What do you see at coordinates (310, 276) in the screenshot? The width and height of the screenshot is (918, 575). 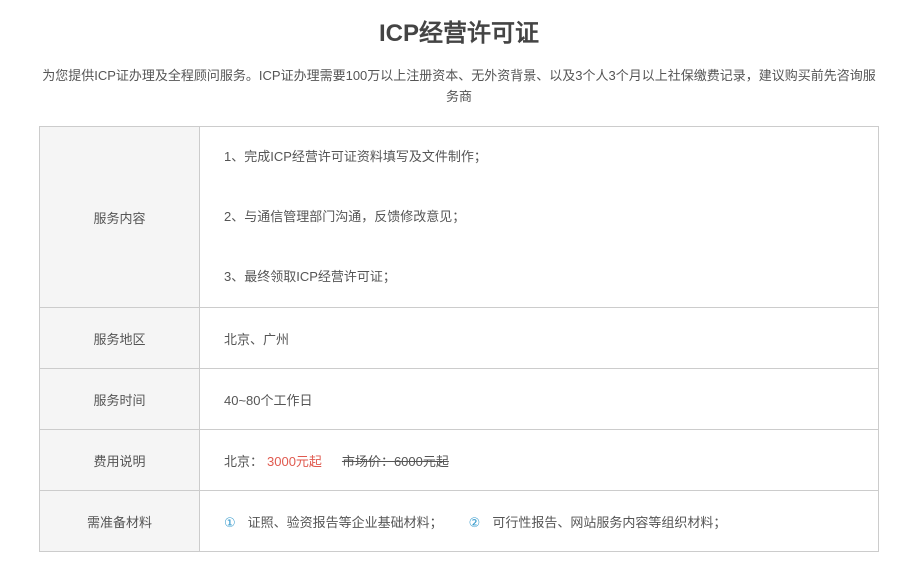 I see `content-item-3: 3、最终领取ICP经营许可证；` at bounding box center [310, 276].